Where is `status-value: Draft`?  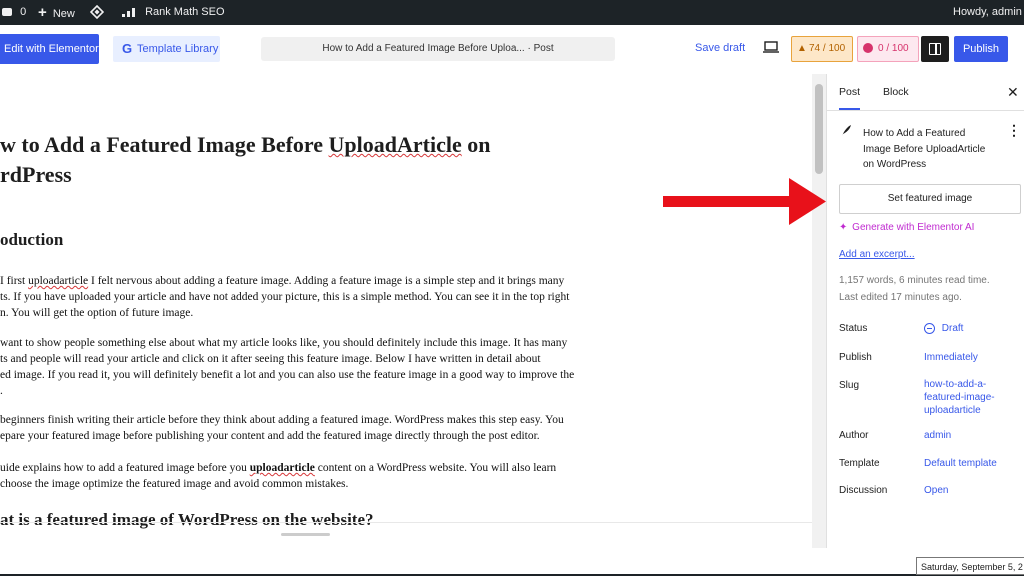 status-value: Draft is located at coordinates (943, 328).